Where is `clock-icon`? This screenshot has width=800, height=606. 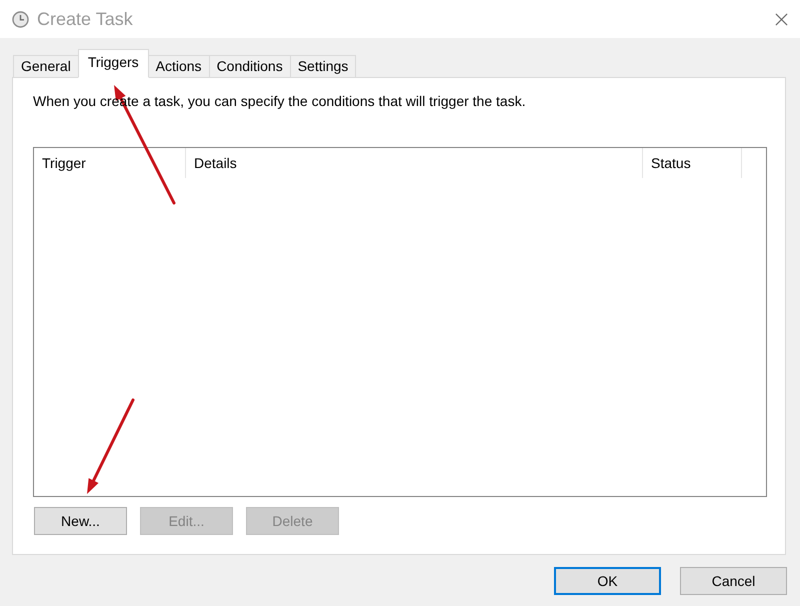 clock-icon is located at coordinates (20, 19).